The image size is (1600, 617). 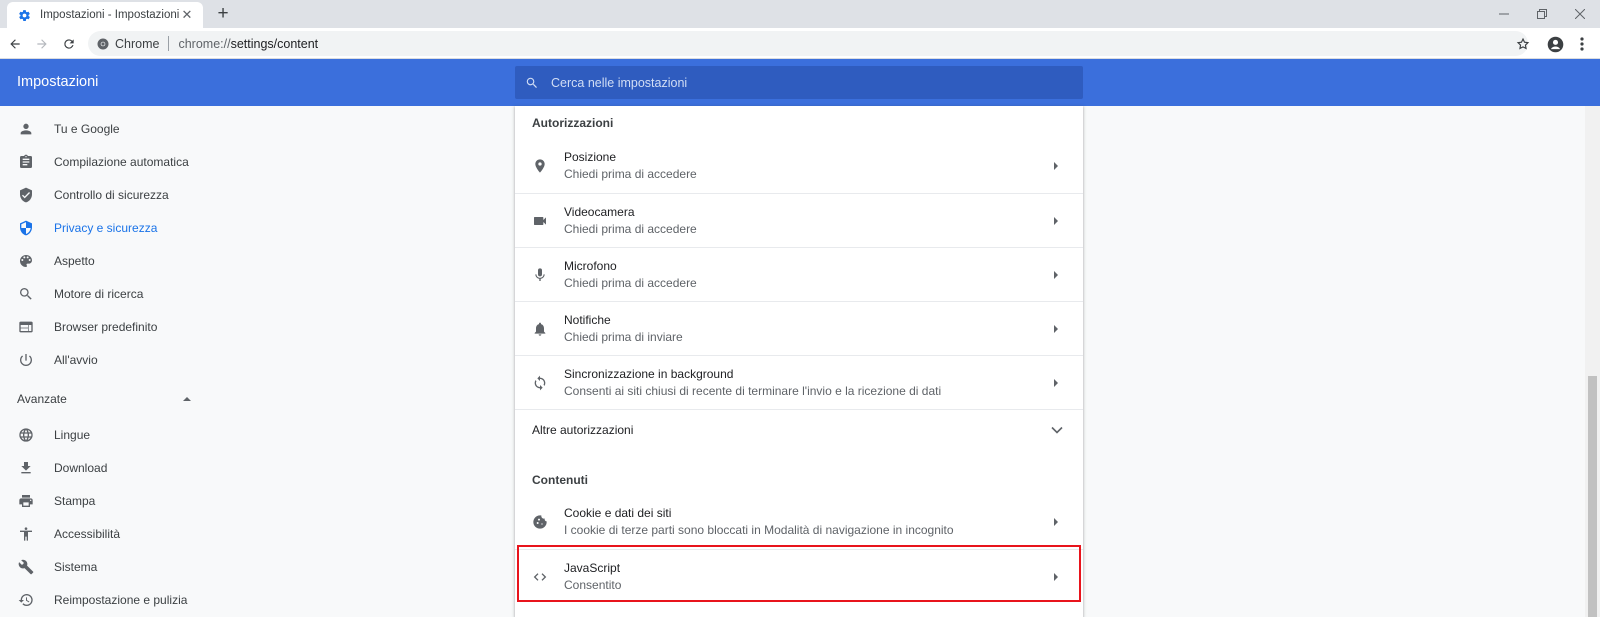 I want to click on section-heading-permissions: Autorizzazioni, so click(x=573, y=123).